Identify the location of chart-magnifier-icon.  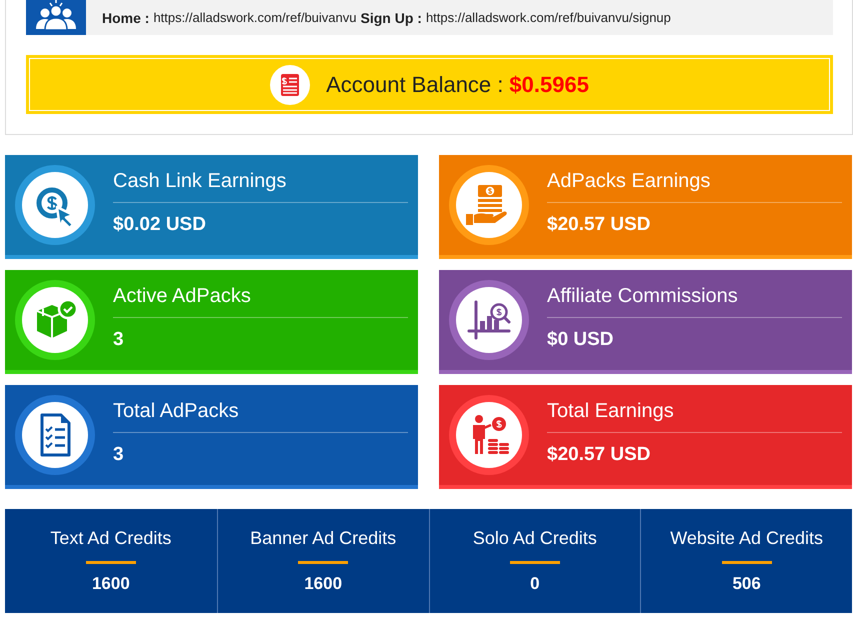
(489, 320).